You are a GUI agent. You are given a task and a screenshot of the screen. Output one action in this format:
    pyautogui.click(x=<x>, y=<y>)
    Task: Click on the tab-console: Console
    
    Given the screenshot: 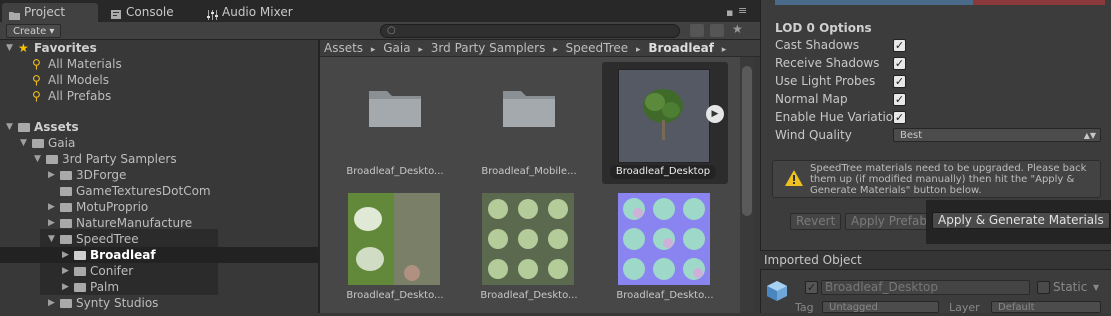 What is the action you would take?
    pyautogui.click(x=150, y=12)
    